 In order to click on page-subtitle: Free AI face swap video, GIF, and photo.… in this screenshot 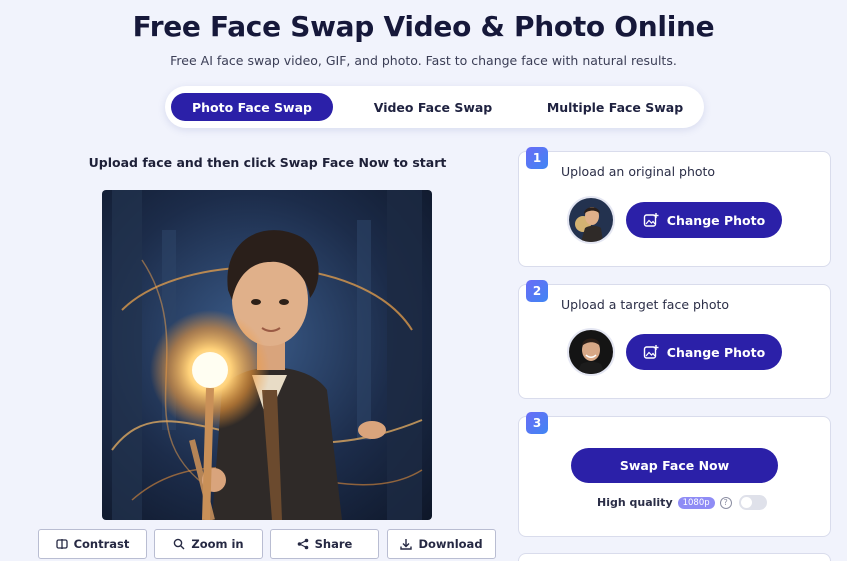, I will do `click(423, 60)`.